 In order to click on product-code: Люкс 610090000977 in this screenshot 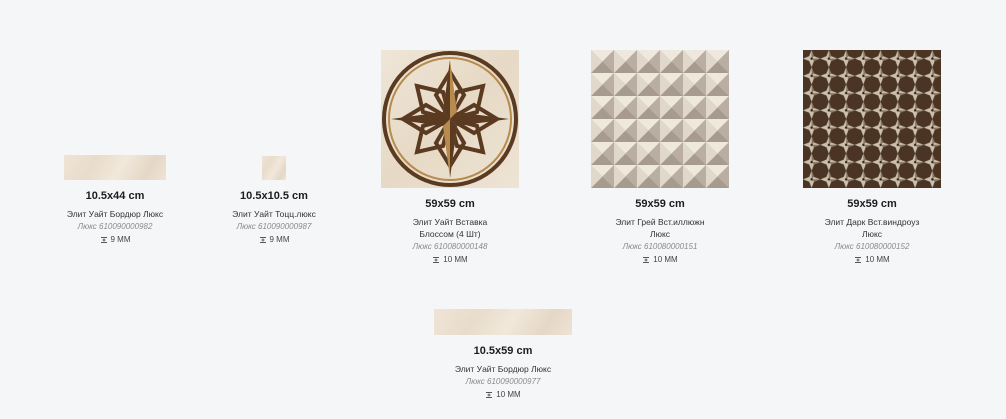, I will do `click(503, 381)`.